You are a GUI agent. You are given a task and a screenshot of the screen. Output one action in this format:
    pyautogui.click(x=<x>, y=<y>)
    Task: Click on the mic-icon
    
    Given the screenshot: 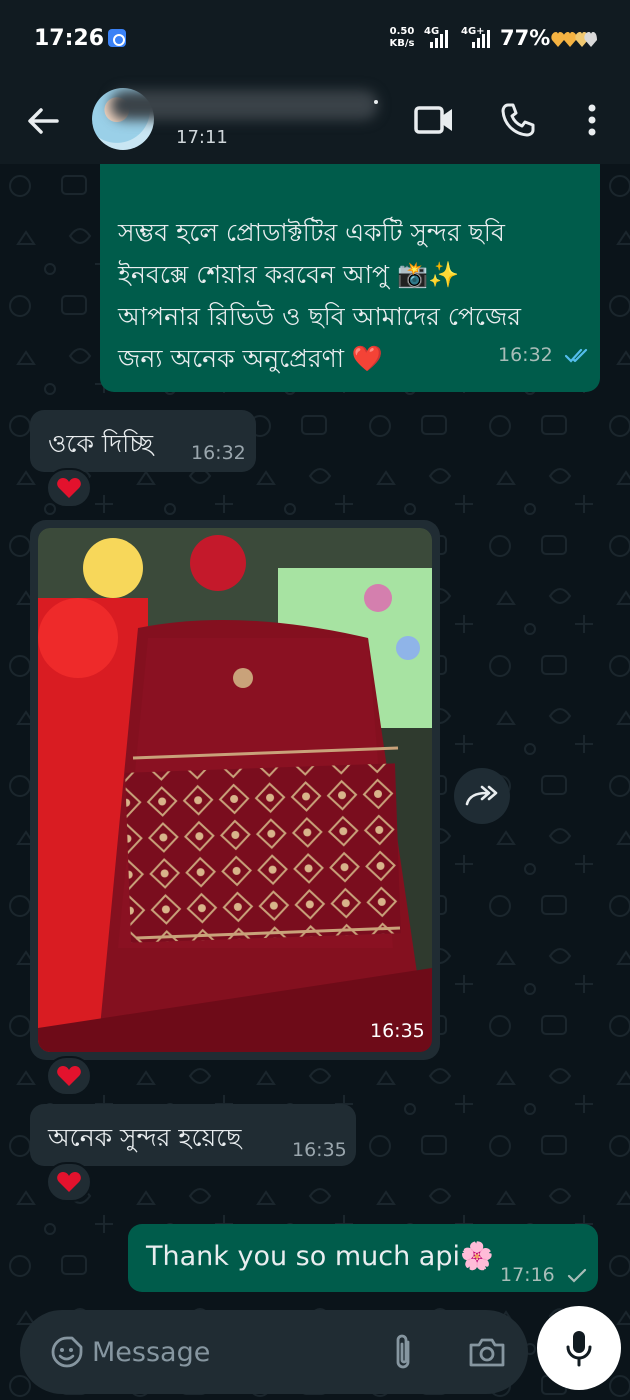 What is the action you would take?
    pyautogui.click(x=579, y=1349)
    